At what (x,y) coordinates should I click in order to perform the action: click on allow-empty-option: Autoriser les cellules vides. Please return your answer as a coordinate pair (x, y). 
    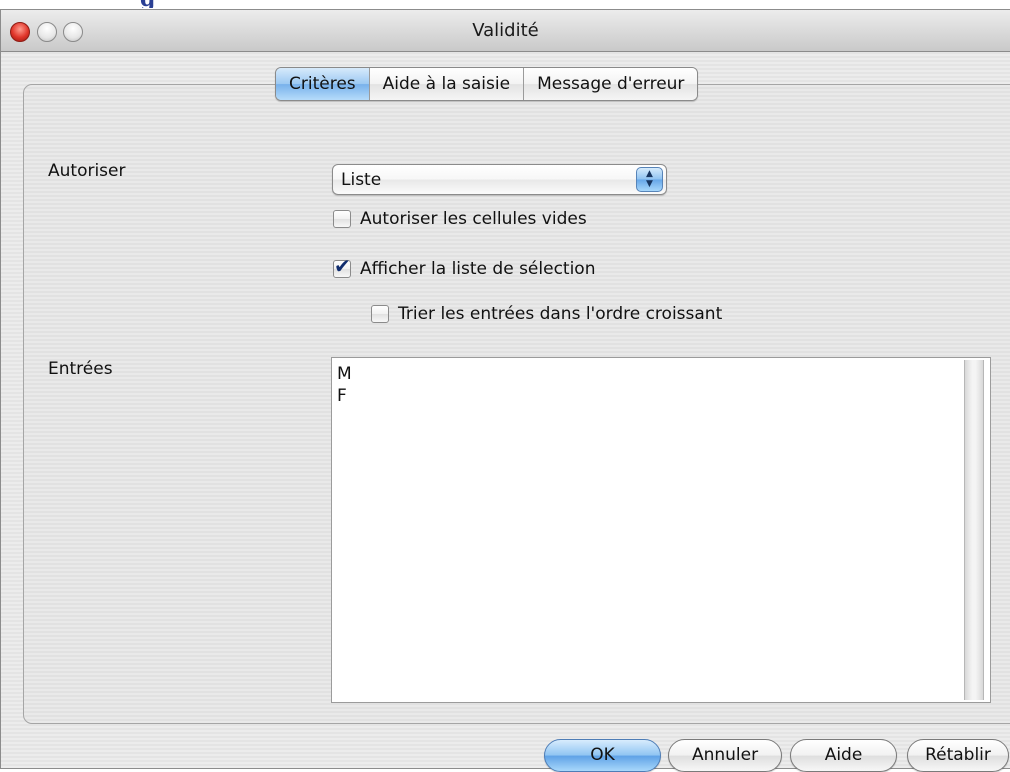
    Looking at the image, I should click on (460, 219).